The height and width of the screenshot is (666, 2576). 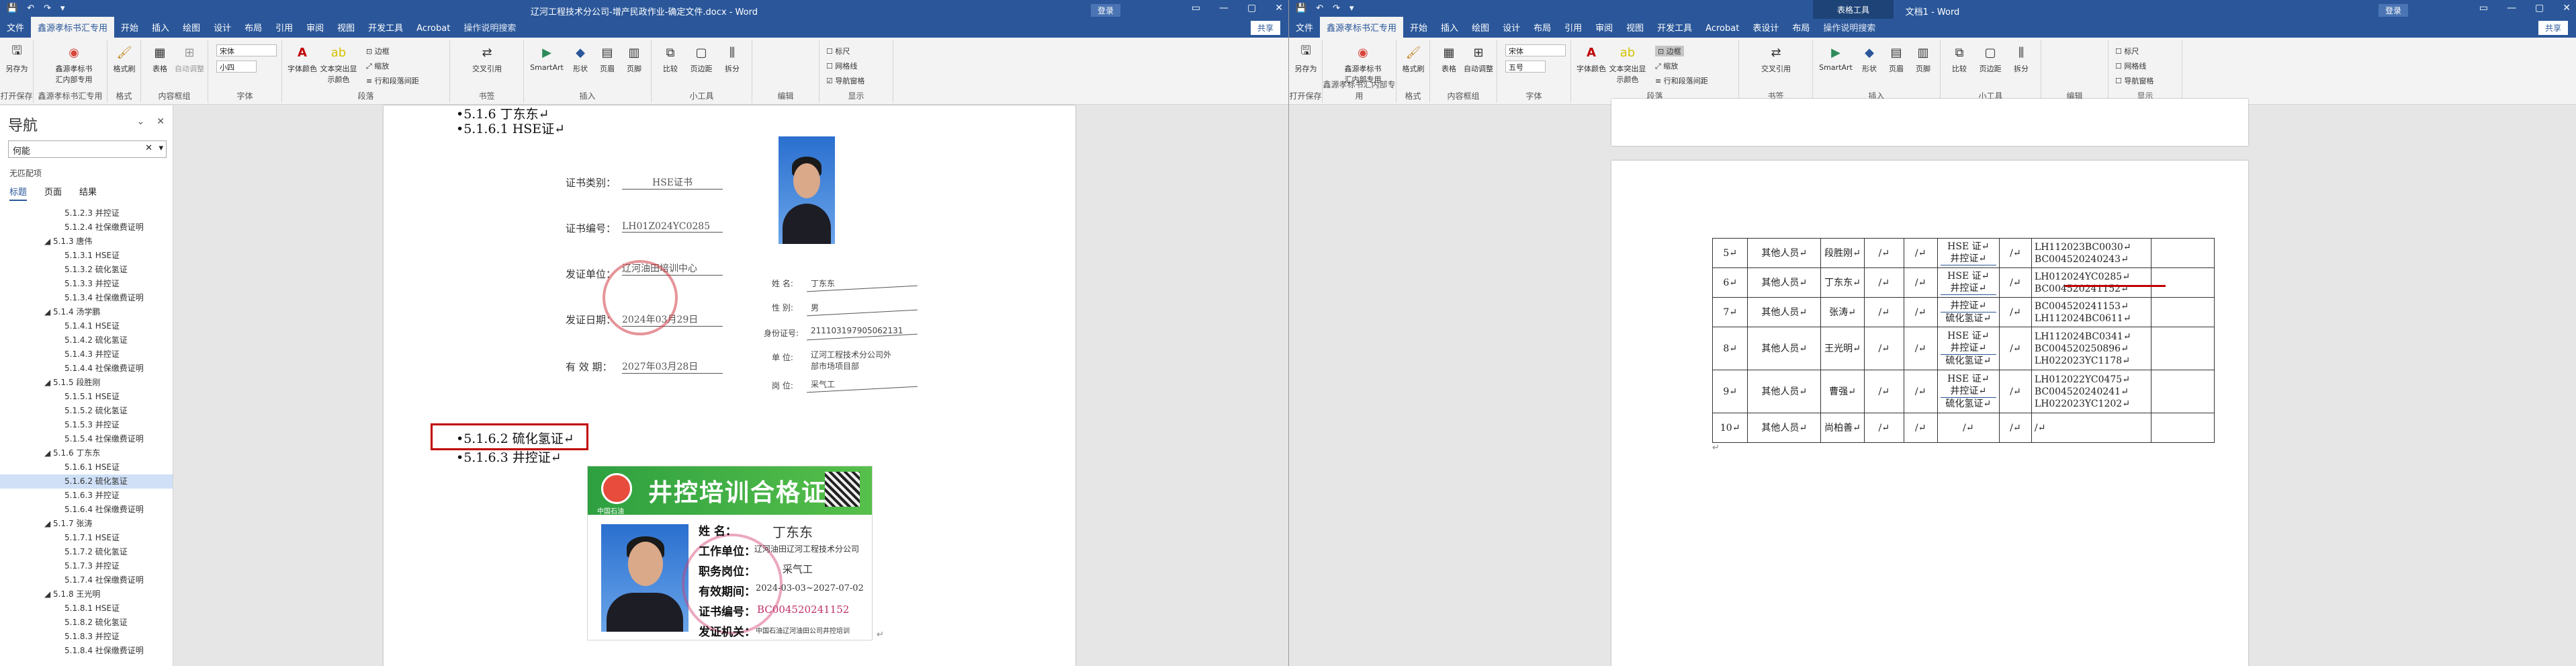 I want to click on nav-heading-item: 5.1.7.1 HSE证, so click(x=87, y=538).